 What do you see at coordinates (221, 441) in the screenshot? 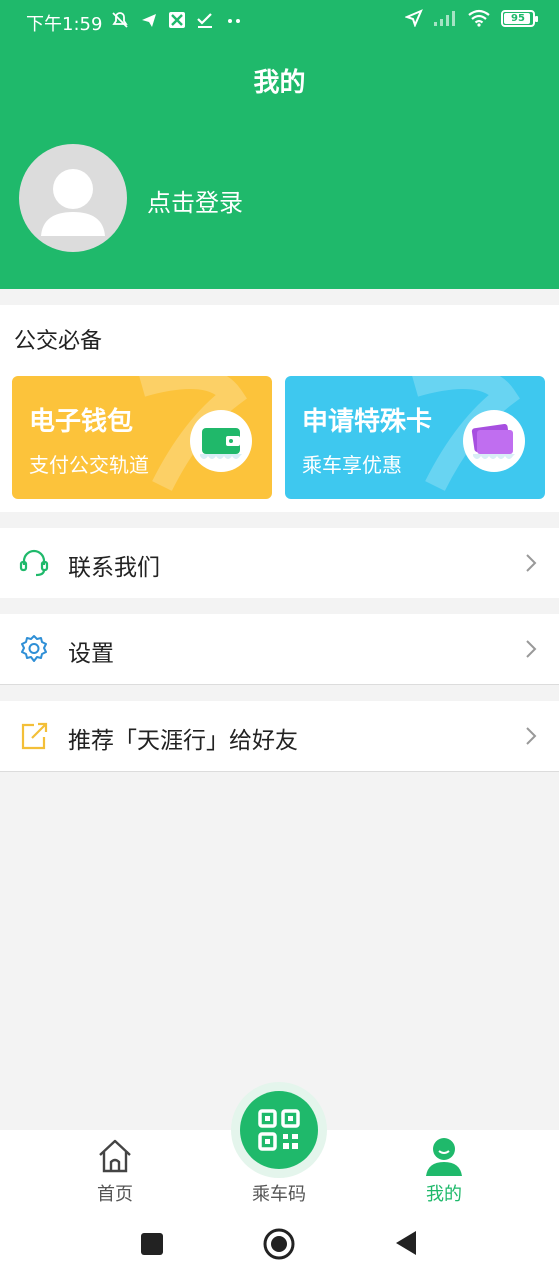
I see `wallet-icon` at bounding box center [221, 441].